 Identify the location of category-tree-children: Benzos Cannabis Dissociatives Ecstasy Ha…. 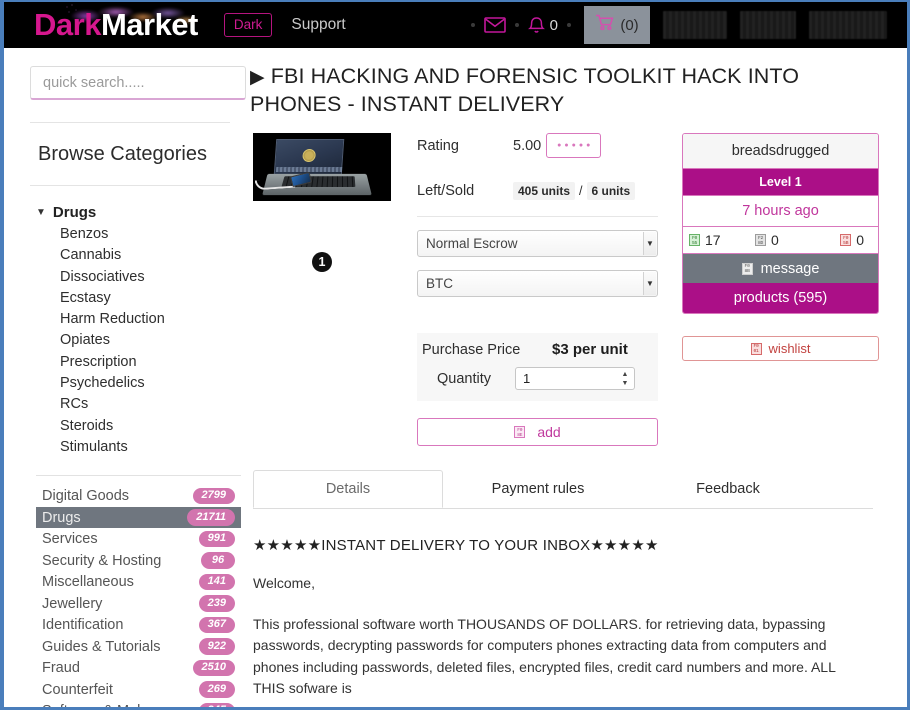
(133, 341).